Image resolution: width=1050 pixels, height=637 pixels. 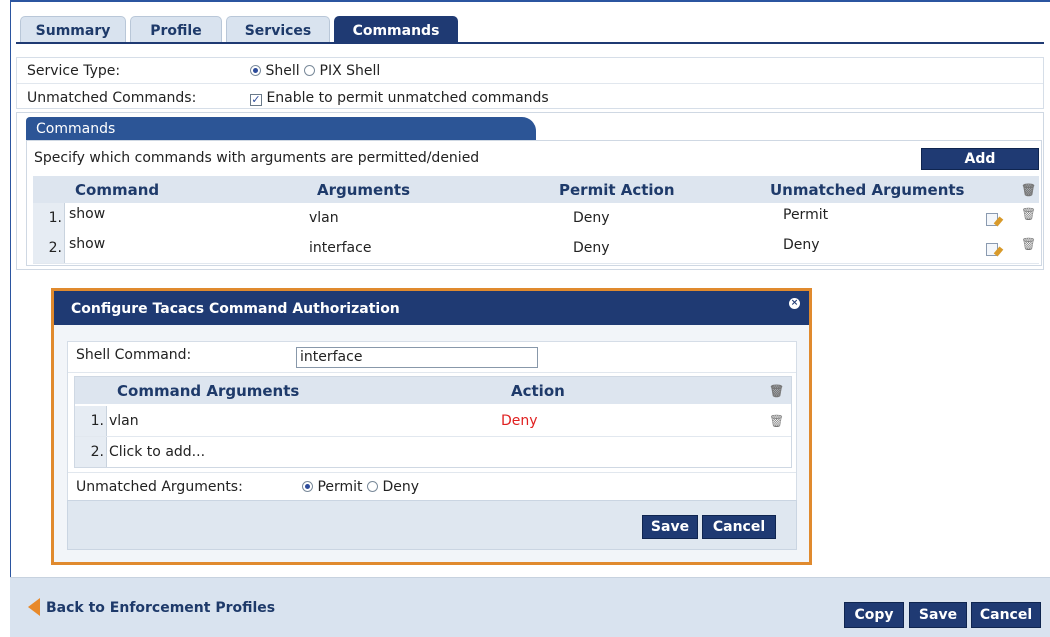 What do you see at coordinates (401, 487) in the screenshot?
I see `deny-label: Deny` at bounding box center [401, 487].